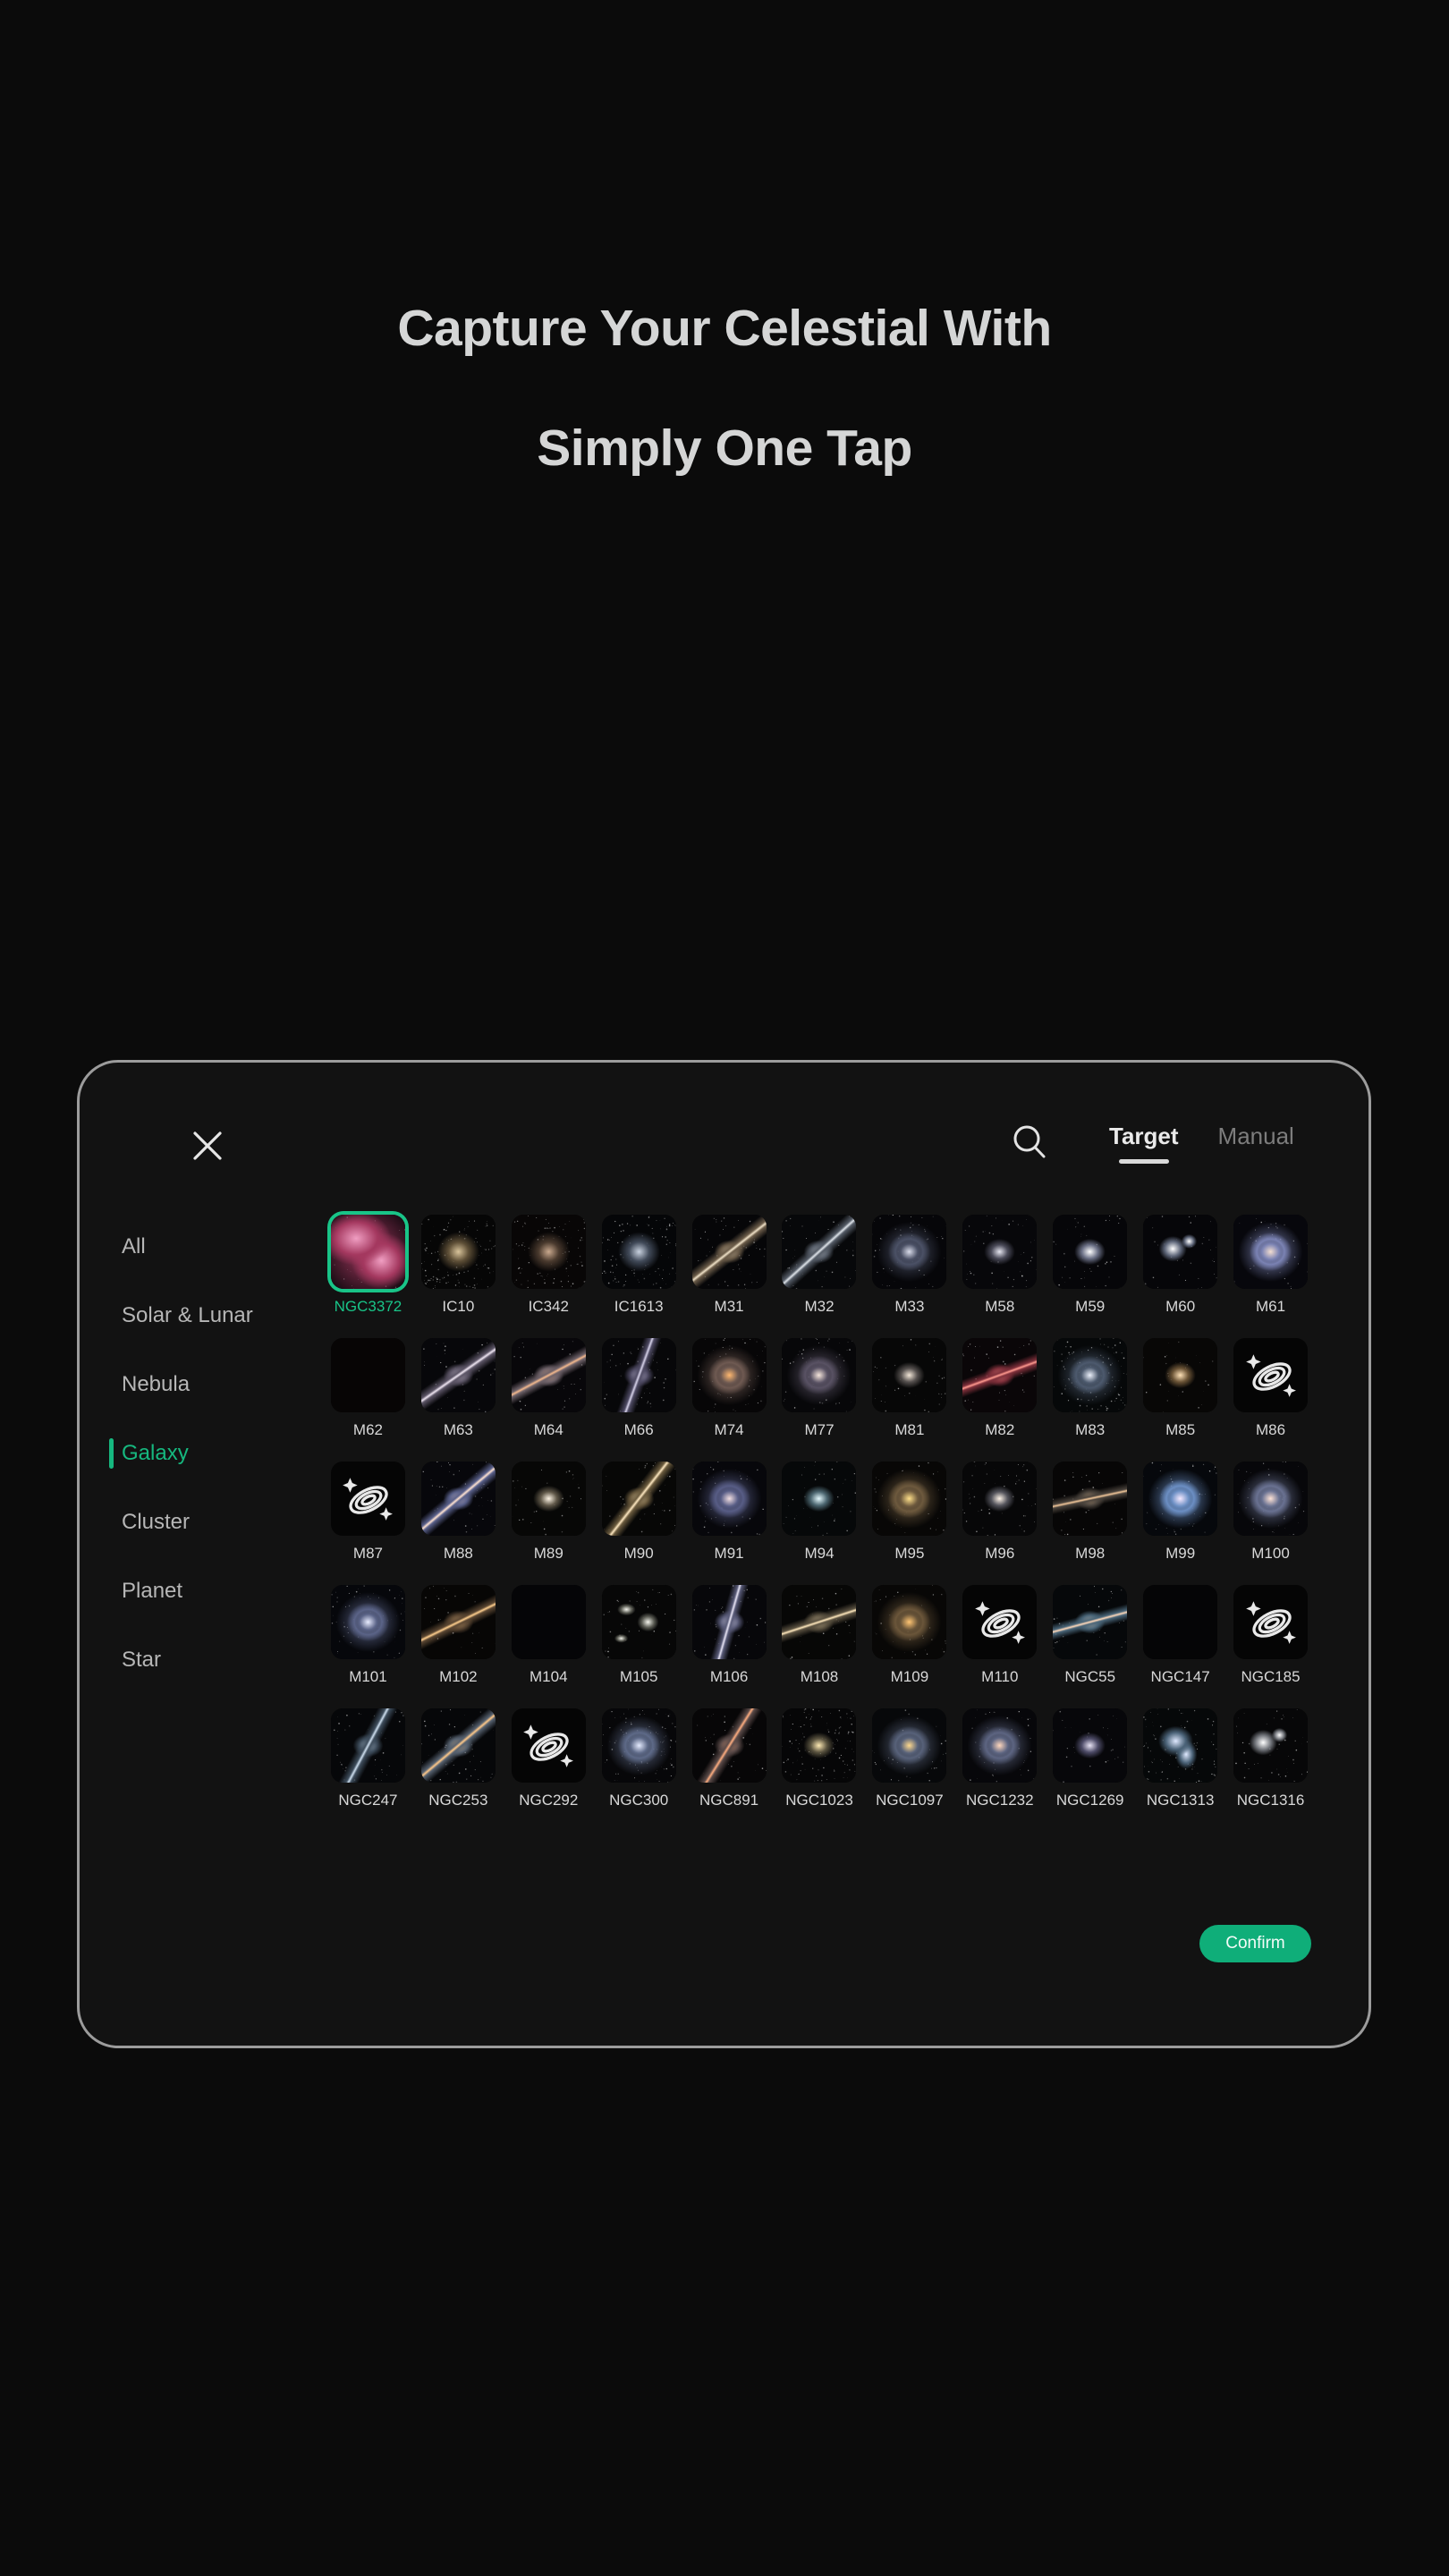 This screenshot has width=1449, height=2576. I want to click on target-cell: M99, so click(1180, 1512).